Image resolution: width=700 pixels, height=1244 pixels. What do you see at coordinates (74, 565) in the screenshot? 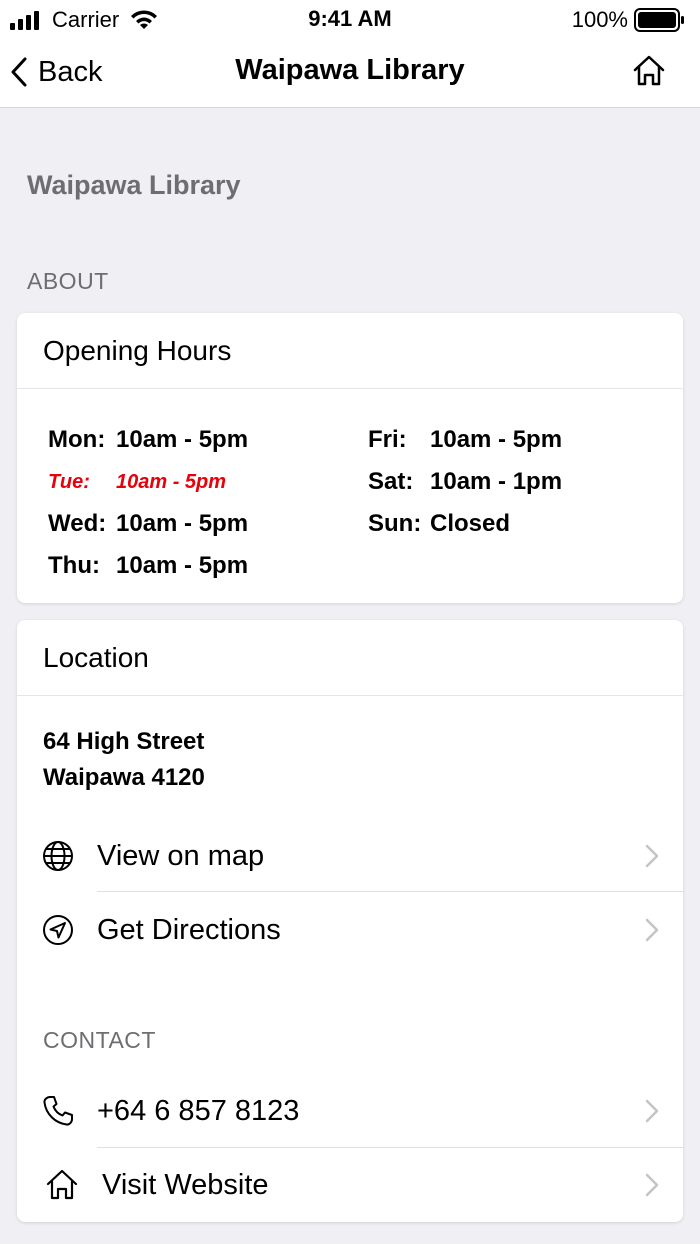
I see `day-label: Thu:` at bounding box center [74, 565].